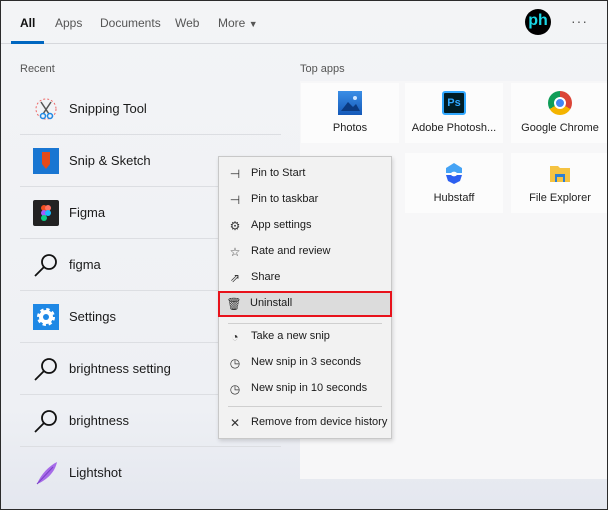 The height and width of the screenshot is (510, 608). I want to click on menu-item-remove-from-device-history: ✕ Remove from device history, so click(305, 423).